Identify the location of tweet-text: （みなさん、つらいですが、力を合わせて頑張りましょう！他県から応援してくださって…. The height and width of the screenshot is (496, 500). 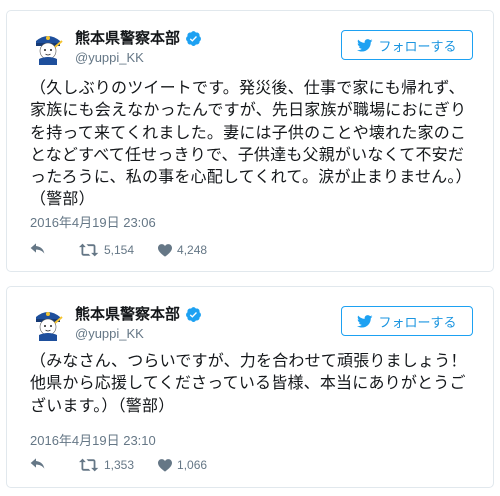
(248, 383).